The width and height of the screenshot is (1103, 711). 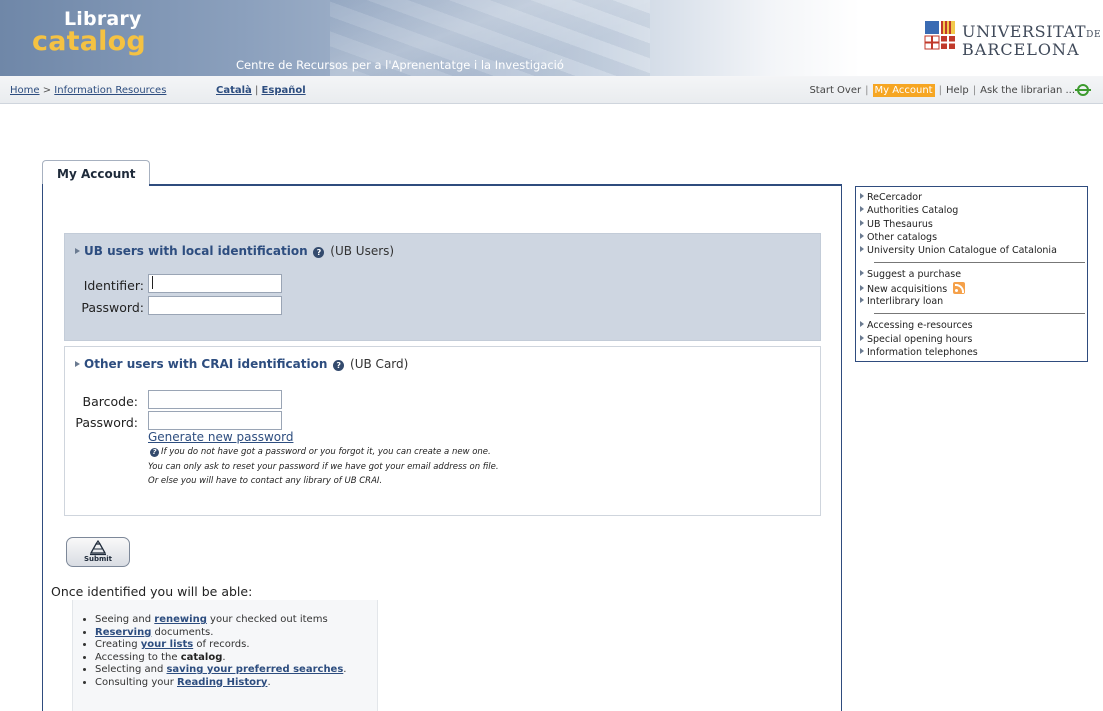 I want to click on breadcrumb-home-link: Home, so click(x=25, y=90).